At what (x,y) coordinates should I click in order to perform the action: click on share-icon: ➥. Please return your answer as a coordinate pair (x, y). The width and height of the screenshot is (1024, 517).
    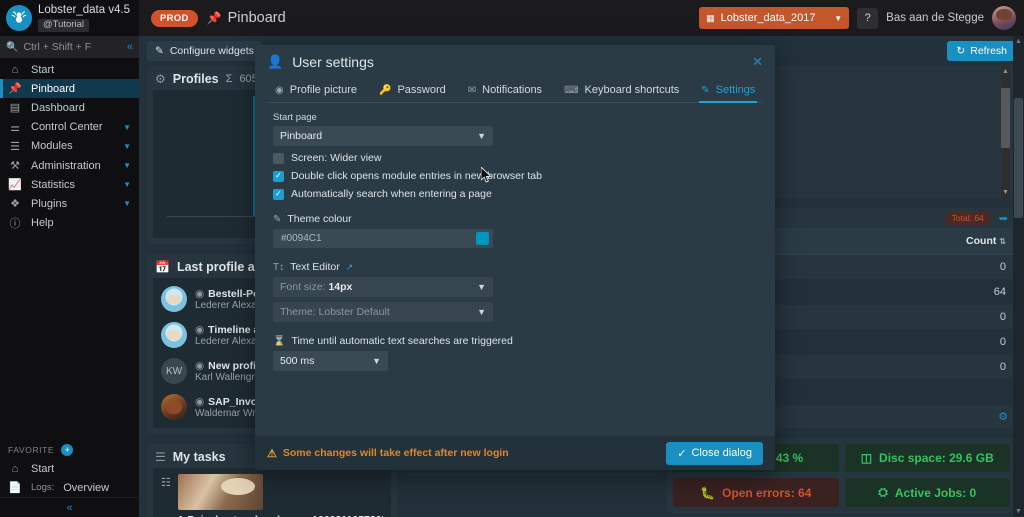
    Looking at the image, I should click on (1003, 218).